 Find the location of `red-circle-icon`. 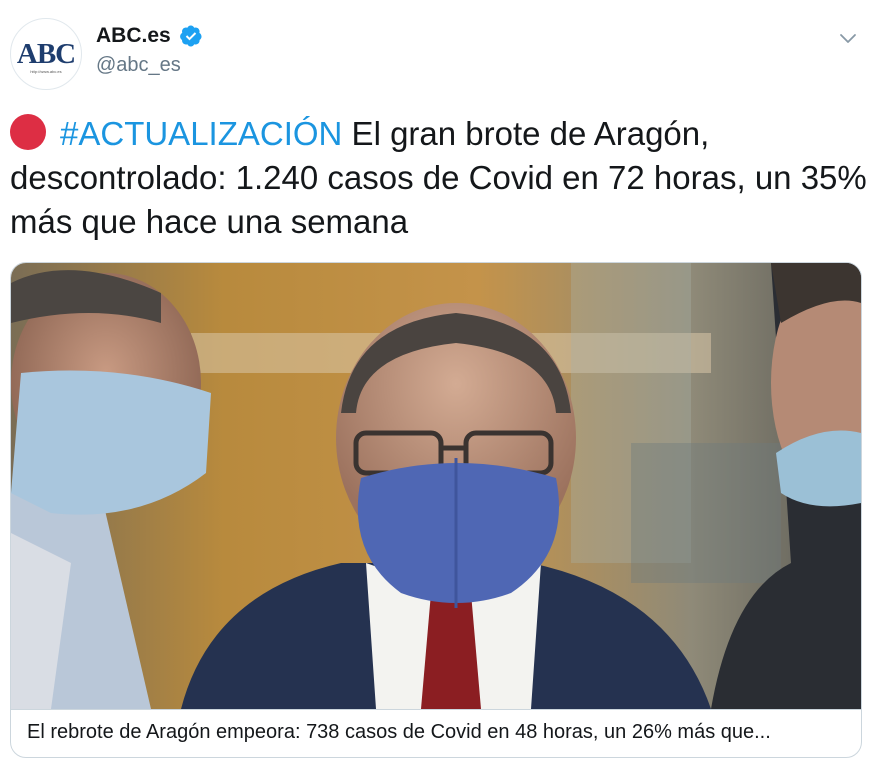

red-circle-icon is located at coordinates (28, 132).